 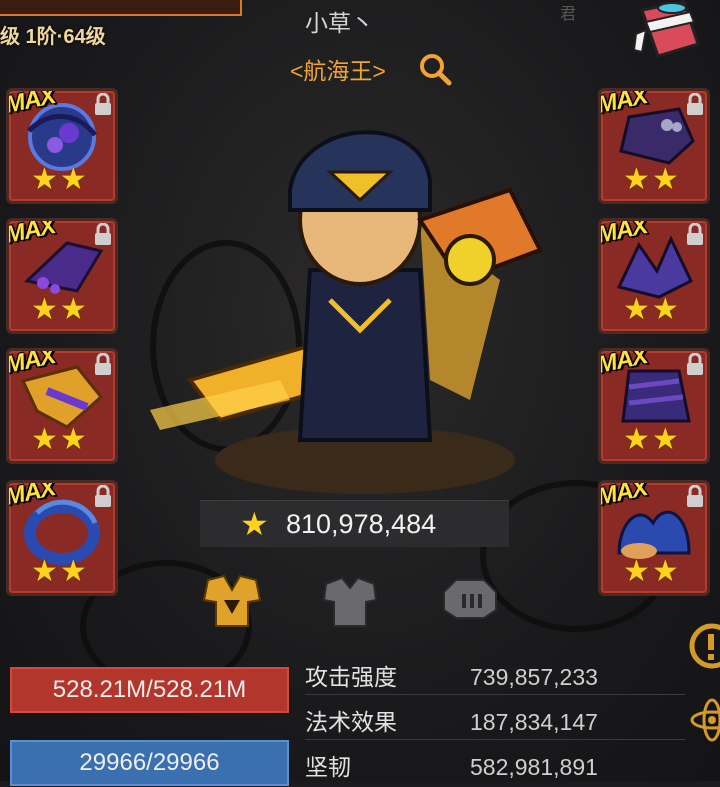 What do you see at coordinates (470, 600) in the screenshot?
I see `grey-mech-tab` at bounding box center [470, 600].